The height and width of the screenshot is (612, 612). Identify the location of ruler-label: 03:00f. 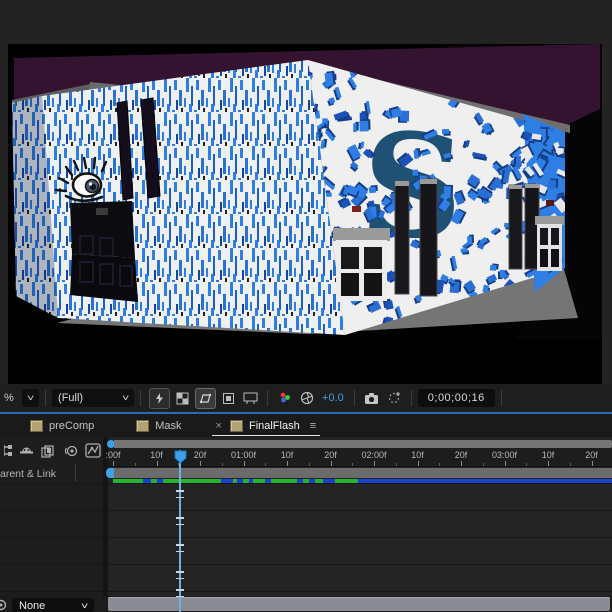
(504, 455).